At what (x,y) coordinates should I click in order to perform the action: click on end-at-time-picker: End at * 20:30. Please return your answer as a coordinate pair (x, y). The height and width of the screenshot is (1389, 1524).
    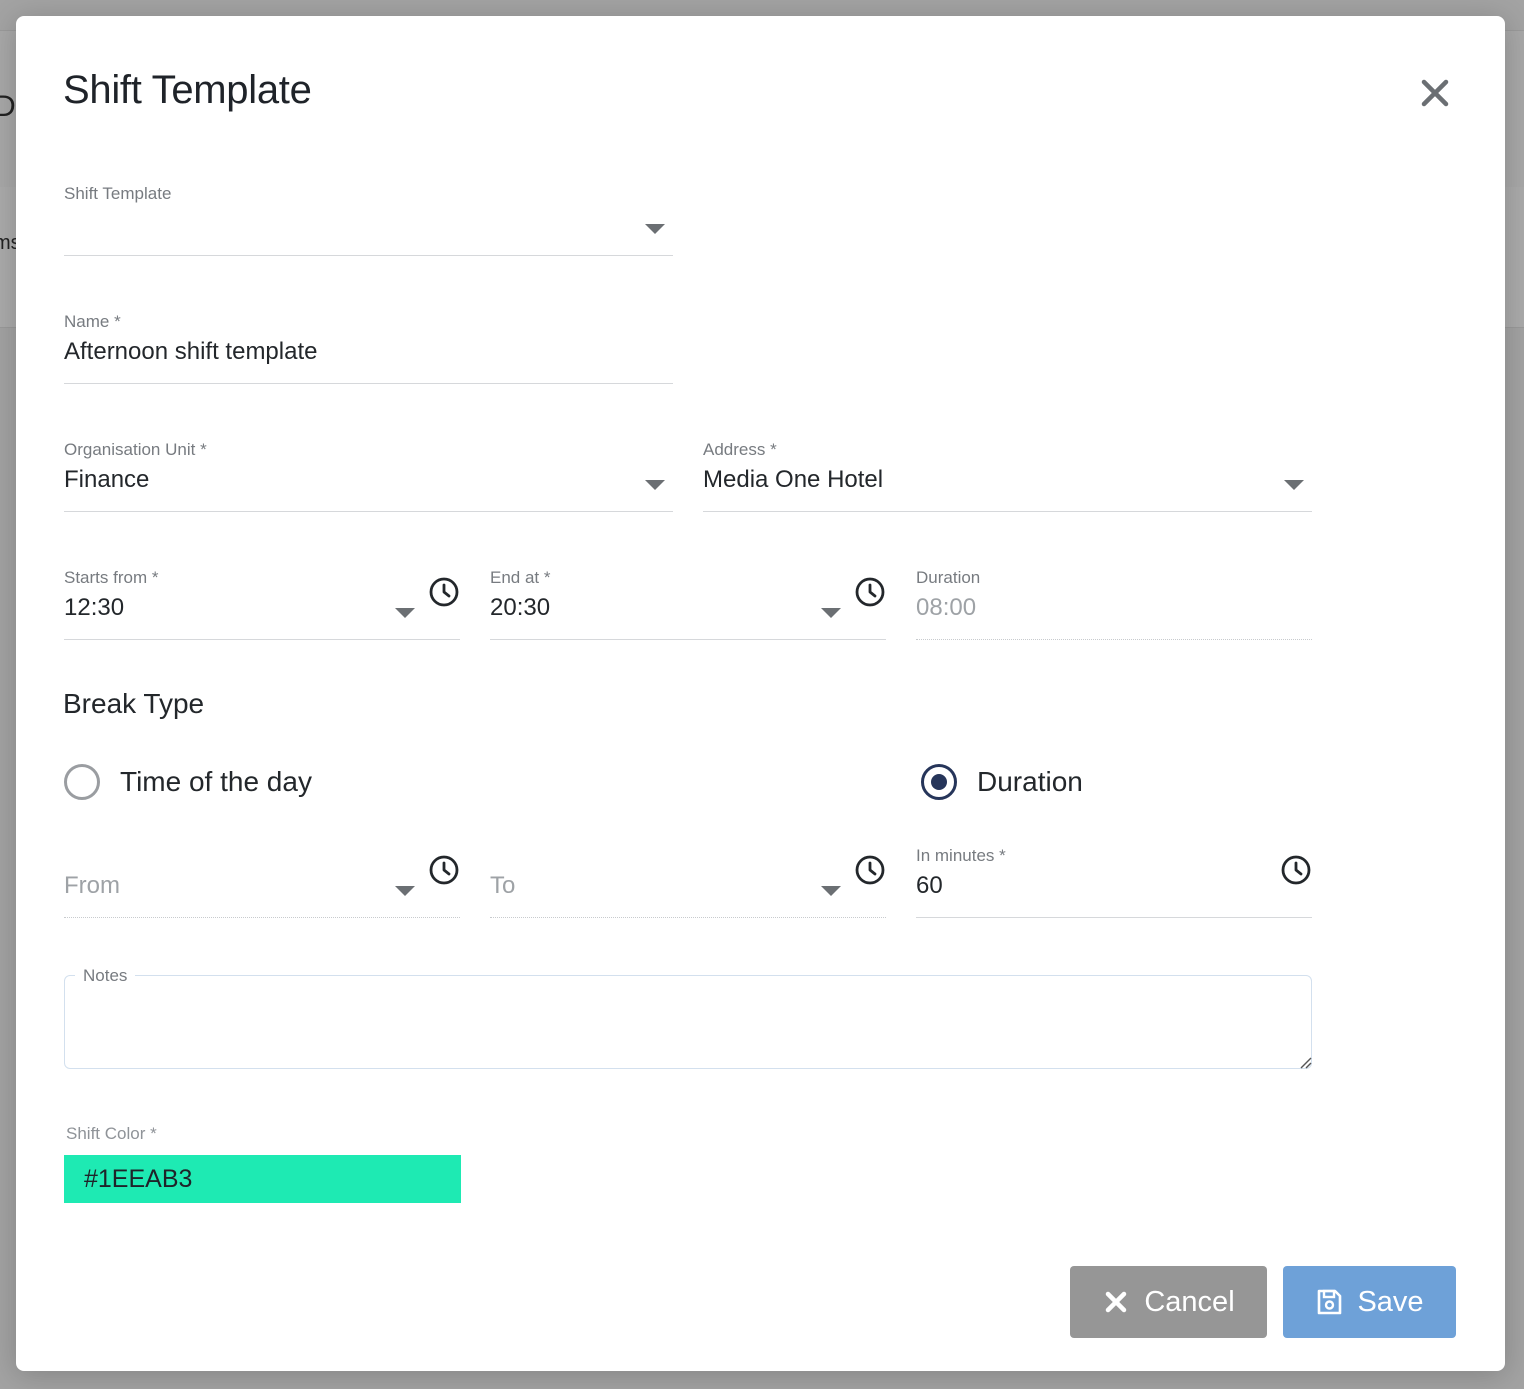
    Looking at the image, I should click on (688, 604).